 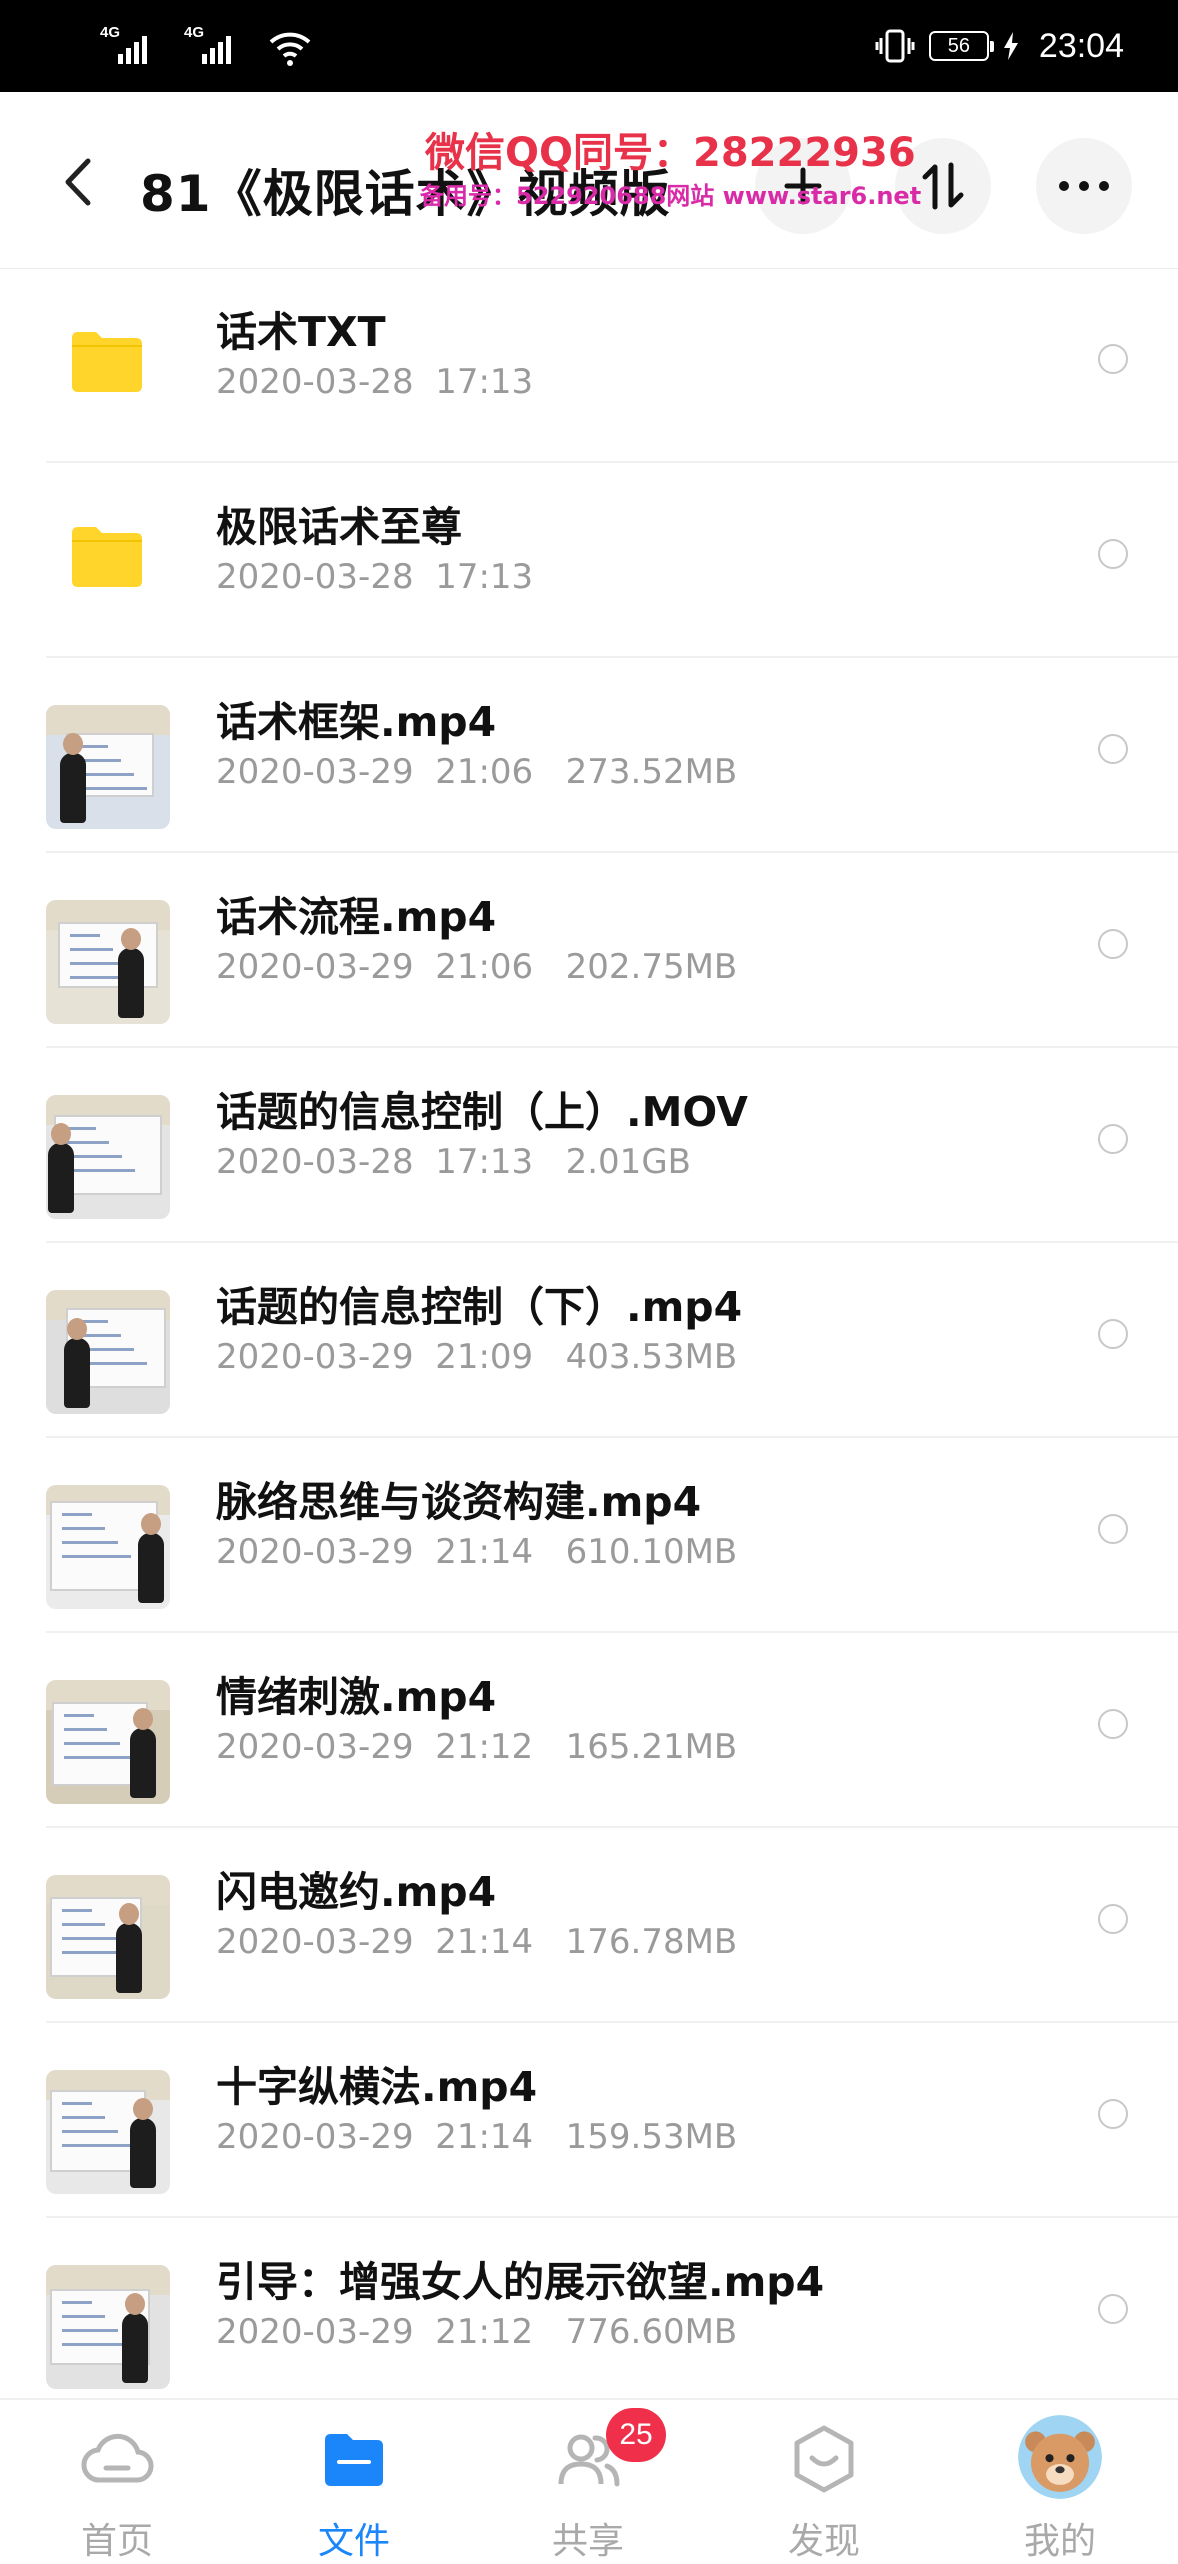 I want to click on battery-icon: 56, so click(x=961, y=46).